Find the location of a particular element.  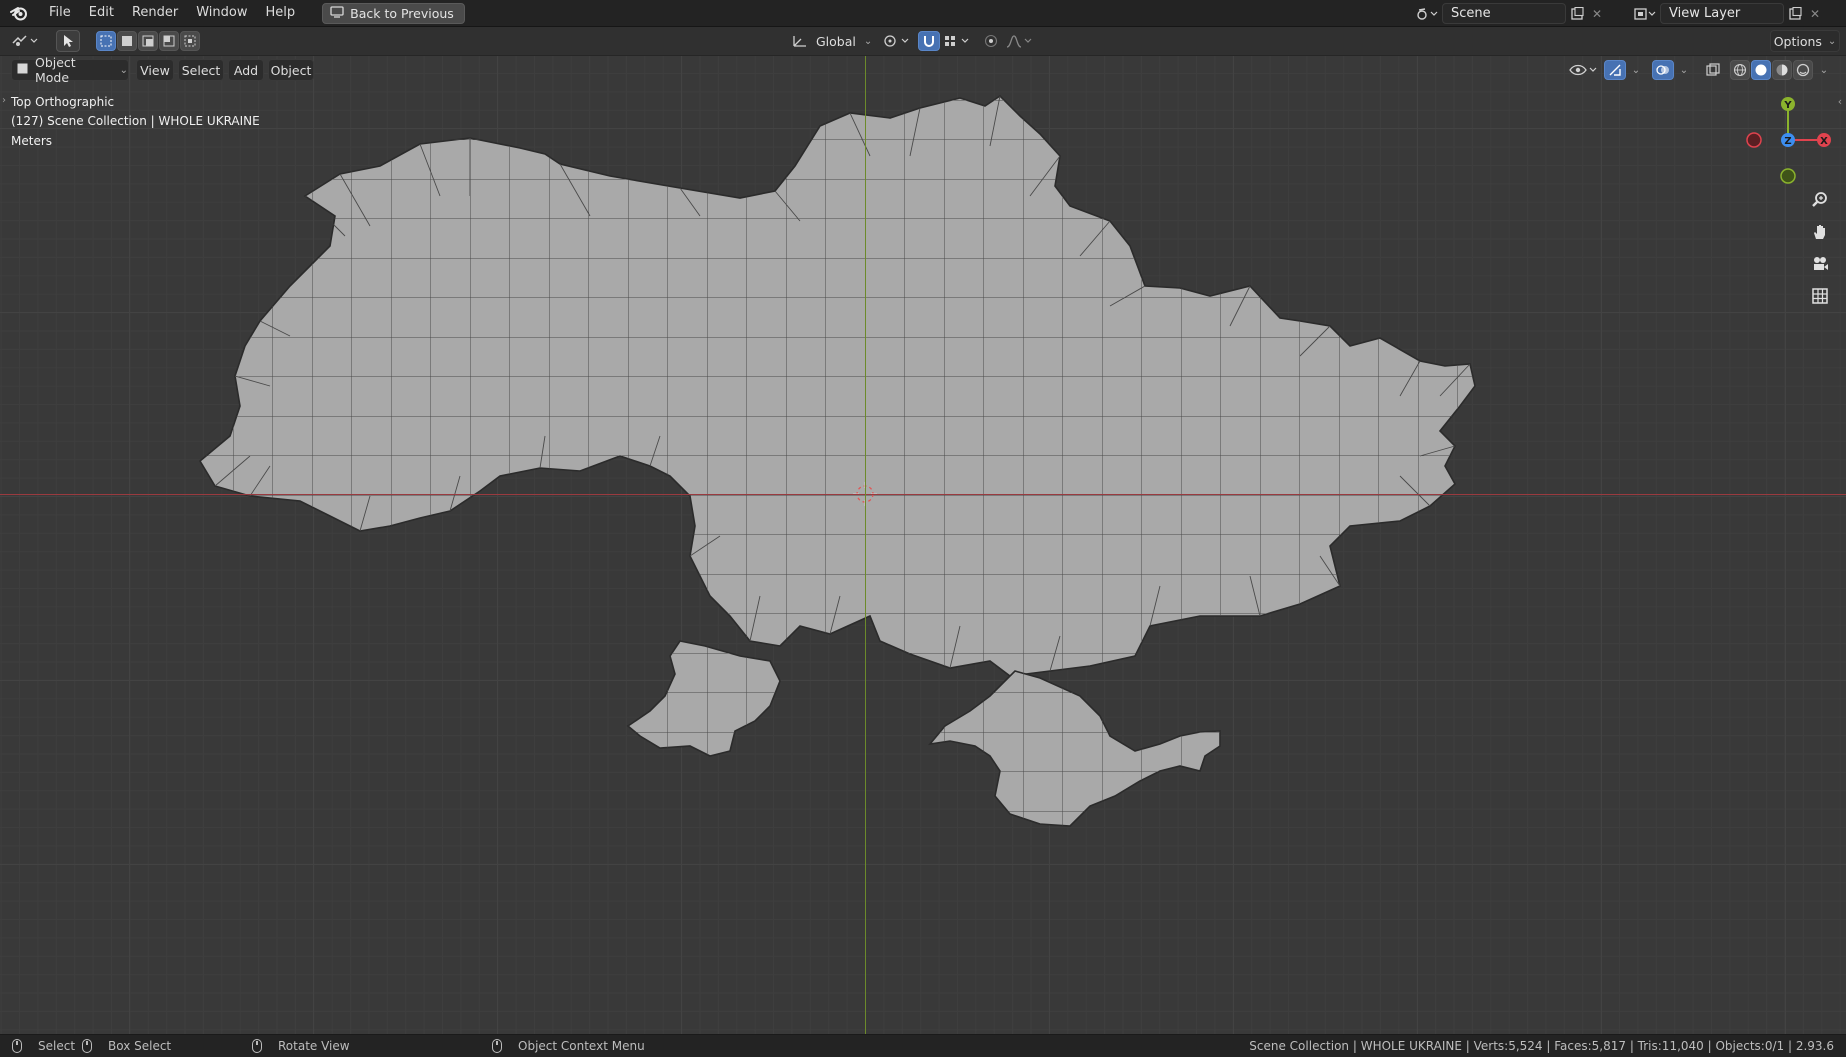

pivot-point-icon is located at coordinates (896, 41).